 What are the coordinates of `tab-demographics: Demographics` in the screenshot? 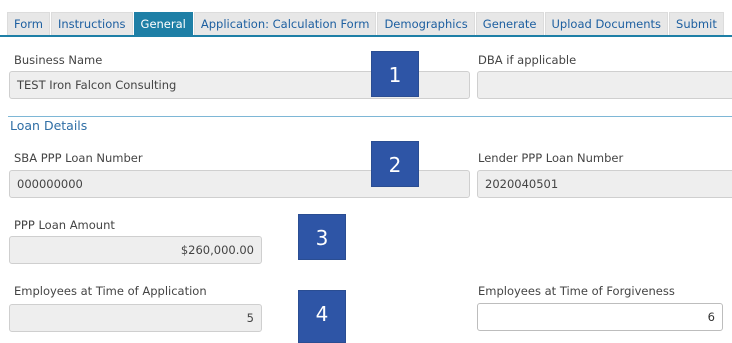 It's located at (426, 23).